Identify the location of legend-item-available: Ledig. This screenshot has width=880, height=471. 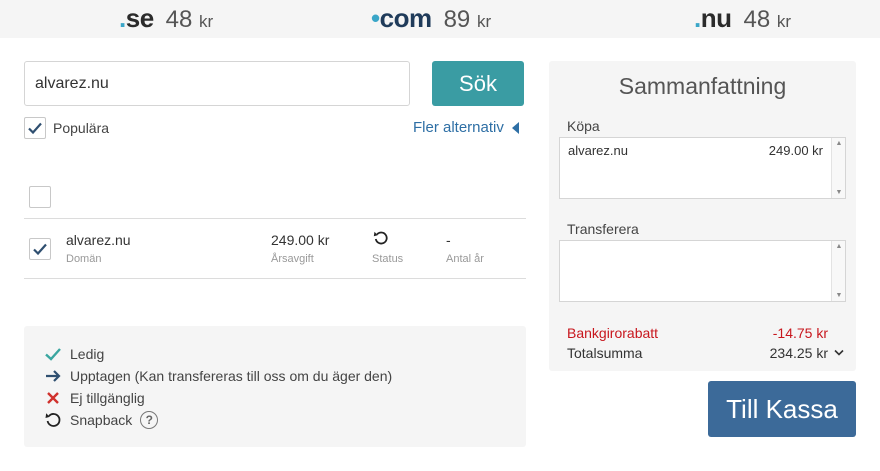
(74, 354).